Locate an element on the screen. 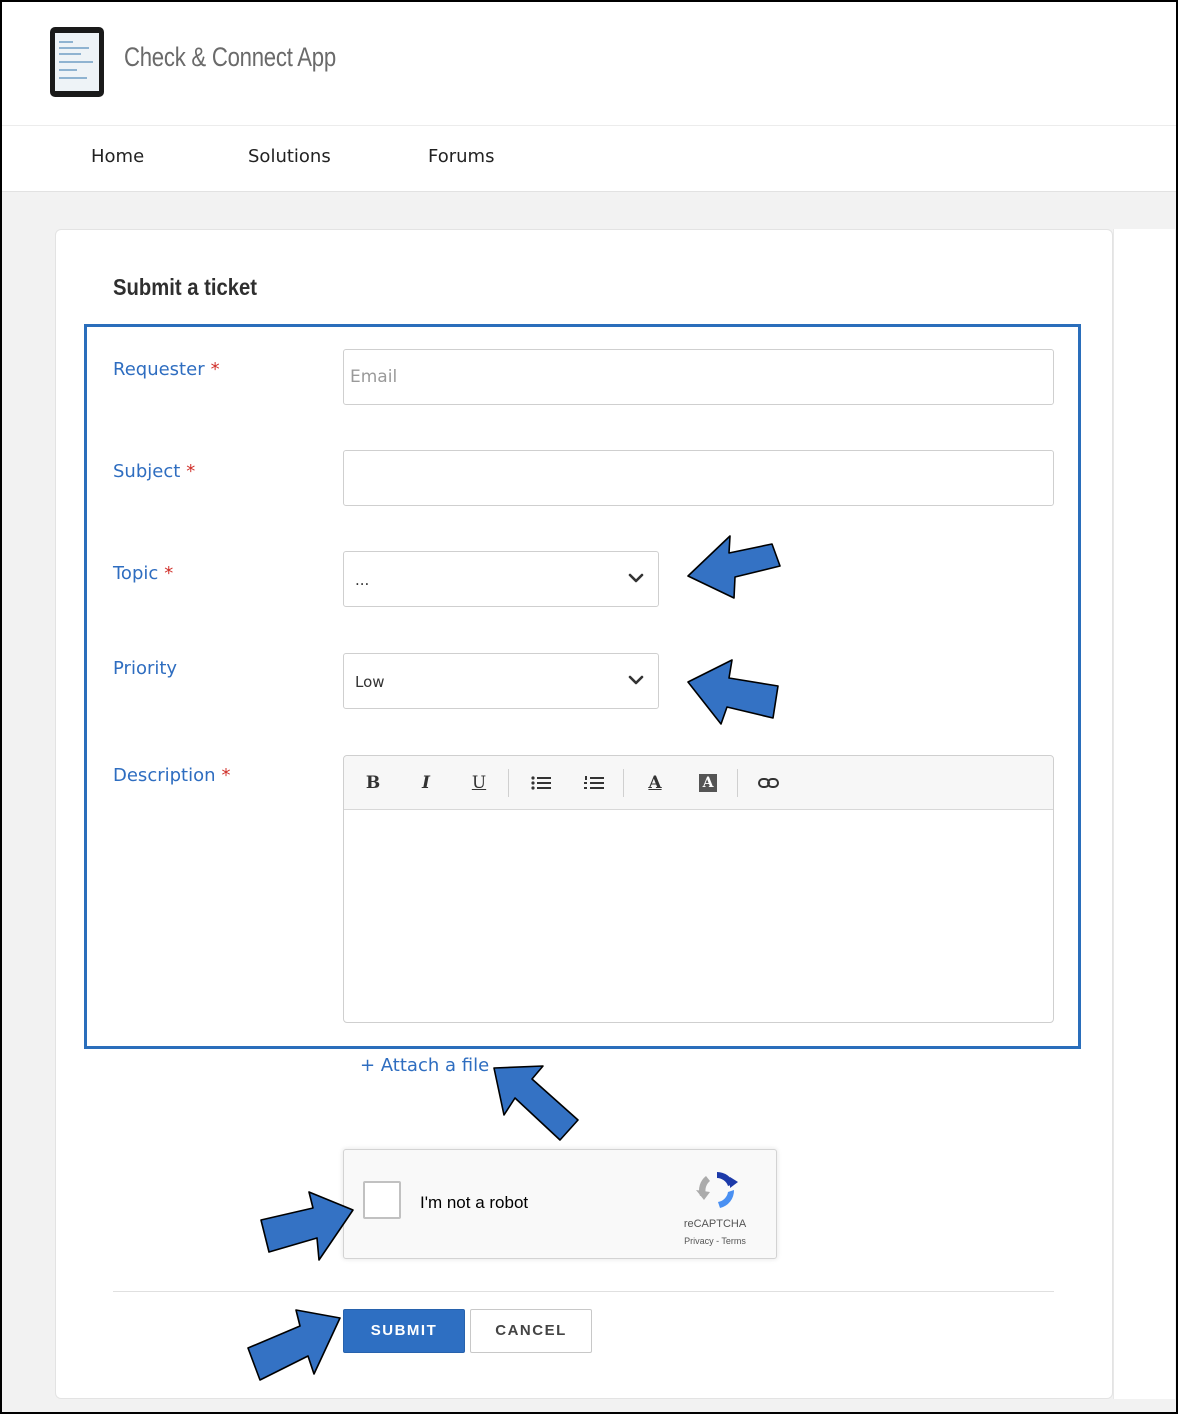 The image size is (1178, 1414). nav-solutions: Solutions is located at coordinates (289, 156).